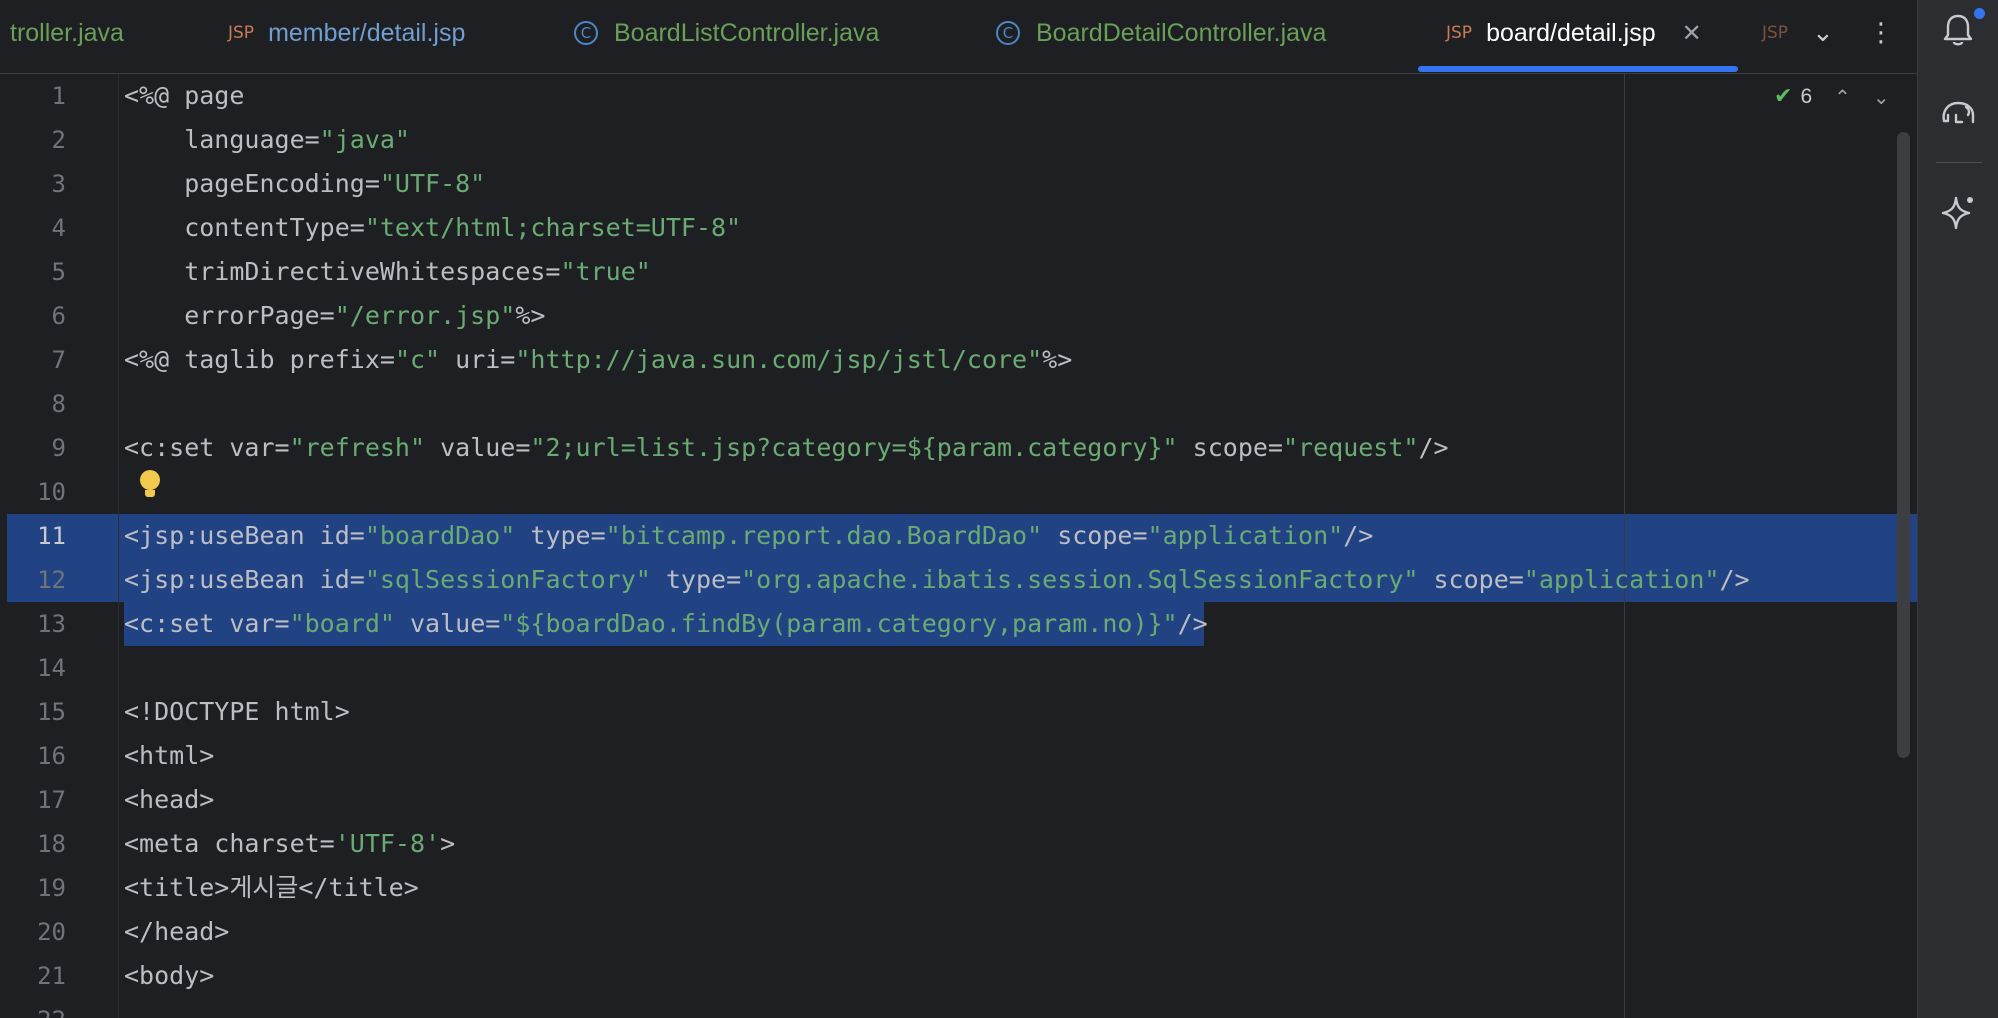  I want to click on toolstrip-divider, so click(1959, 162).